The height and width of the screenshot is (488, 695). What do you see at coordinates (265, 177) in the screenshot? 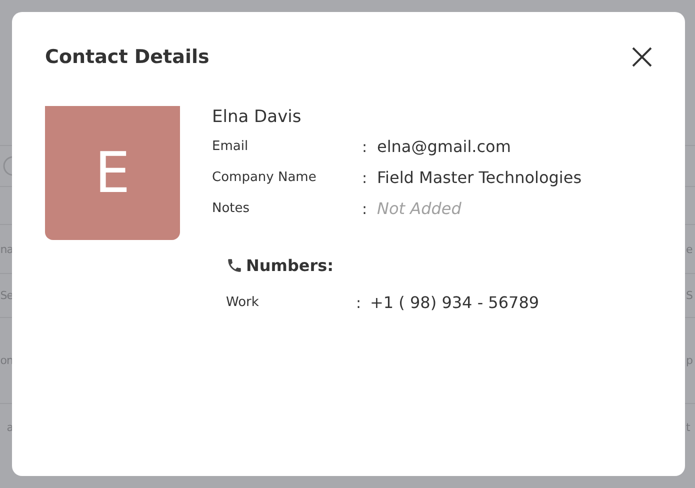
I see `field-label: Company Name` at bounding box center [265, 177].